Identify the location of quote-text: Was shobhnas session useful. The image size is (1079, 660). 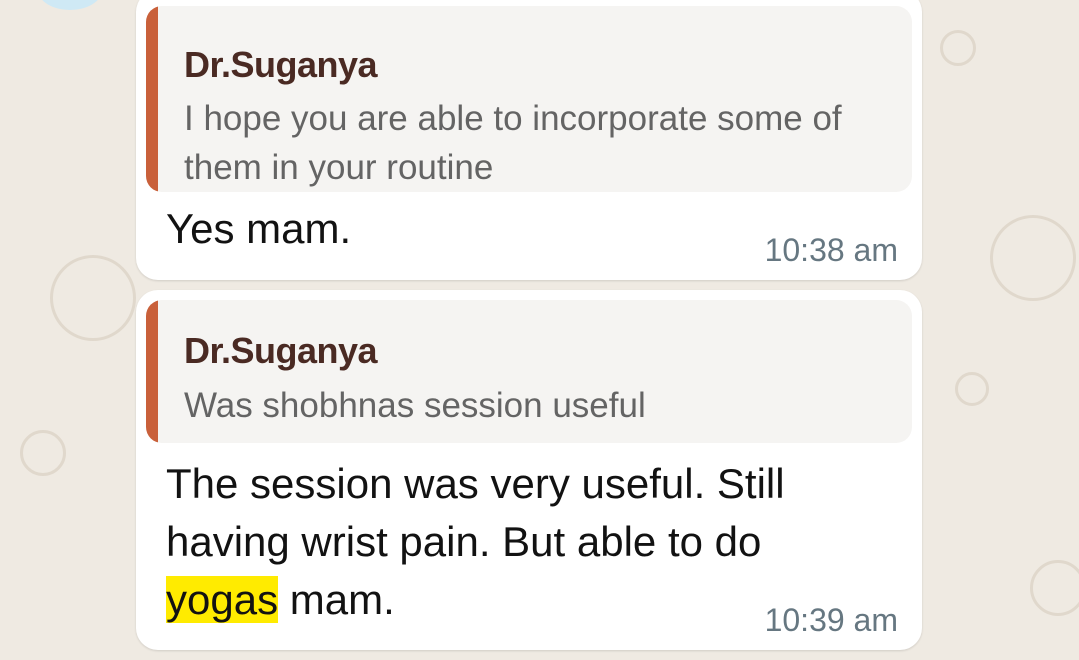
(415, 405).